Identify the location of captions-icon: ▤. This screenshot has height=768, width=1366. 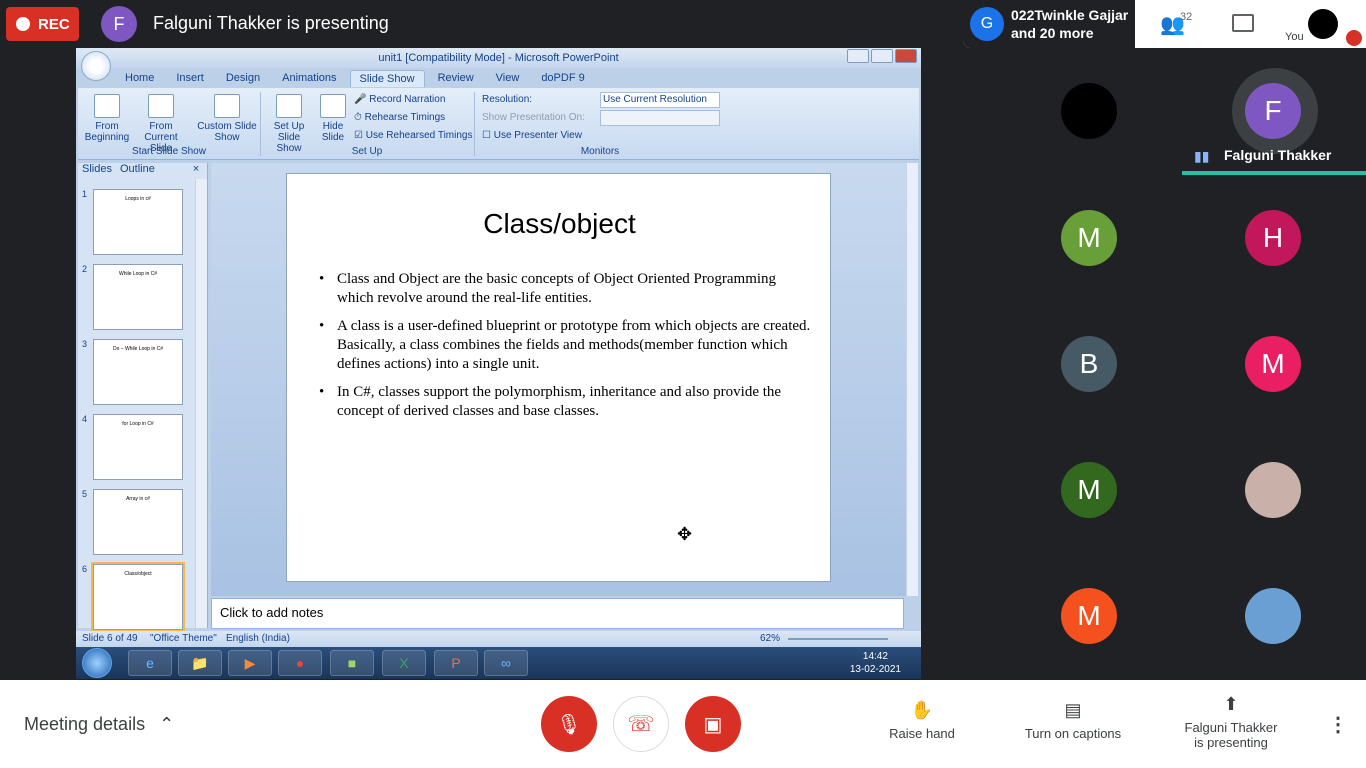
(1073, 710).